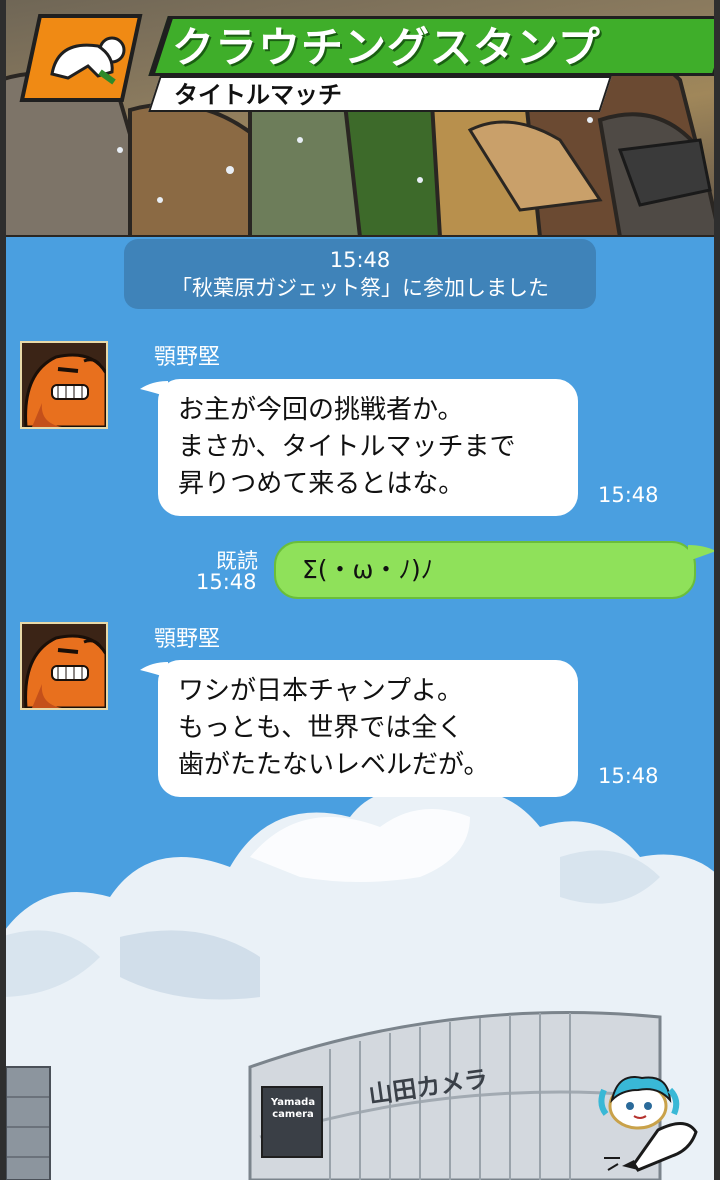  What do you see at coordinates (3, 590) in the screenshot?
I see `frame-left-border` at bounding box center [3, 590].